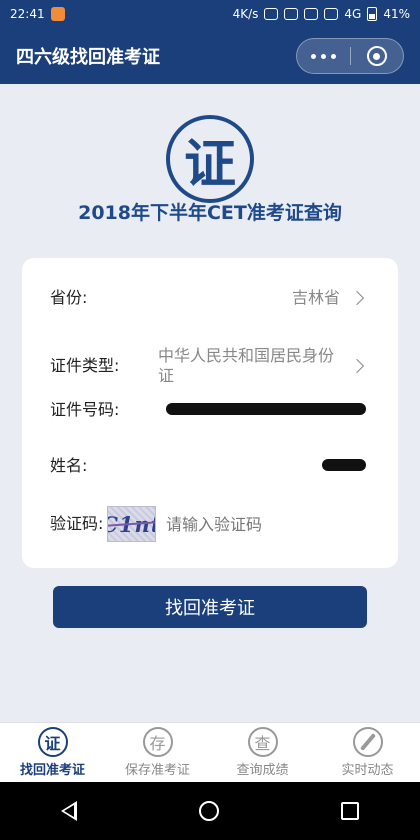  I want to click on id-type-row: 证件类型: 中华人民共和国居民身份证, so click(208, 366).